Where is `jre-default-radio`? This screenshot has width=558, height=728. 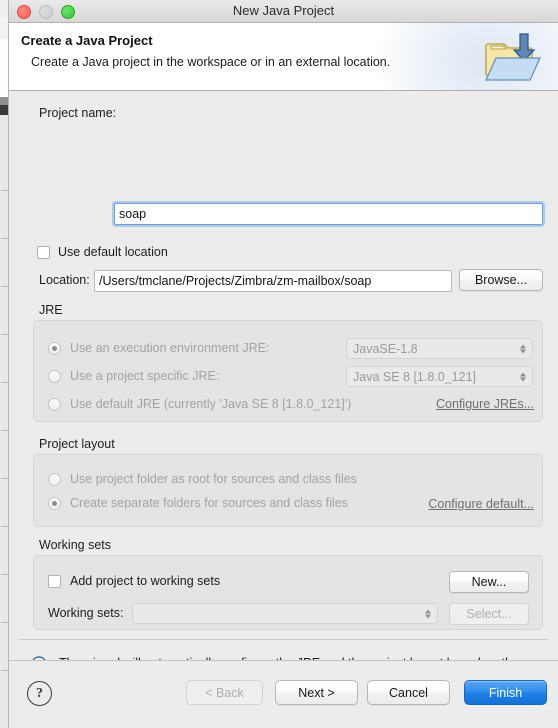
jre-default-radio is located at coordinates (54, 404).